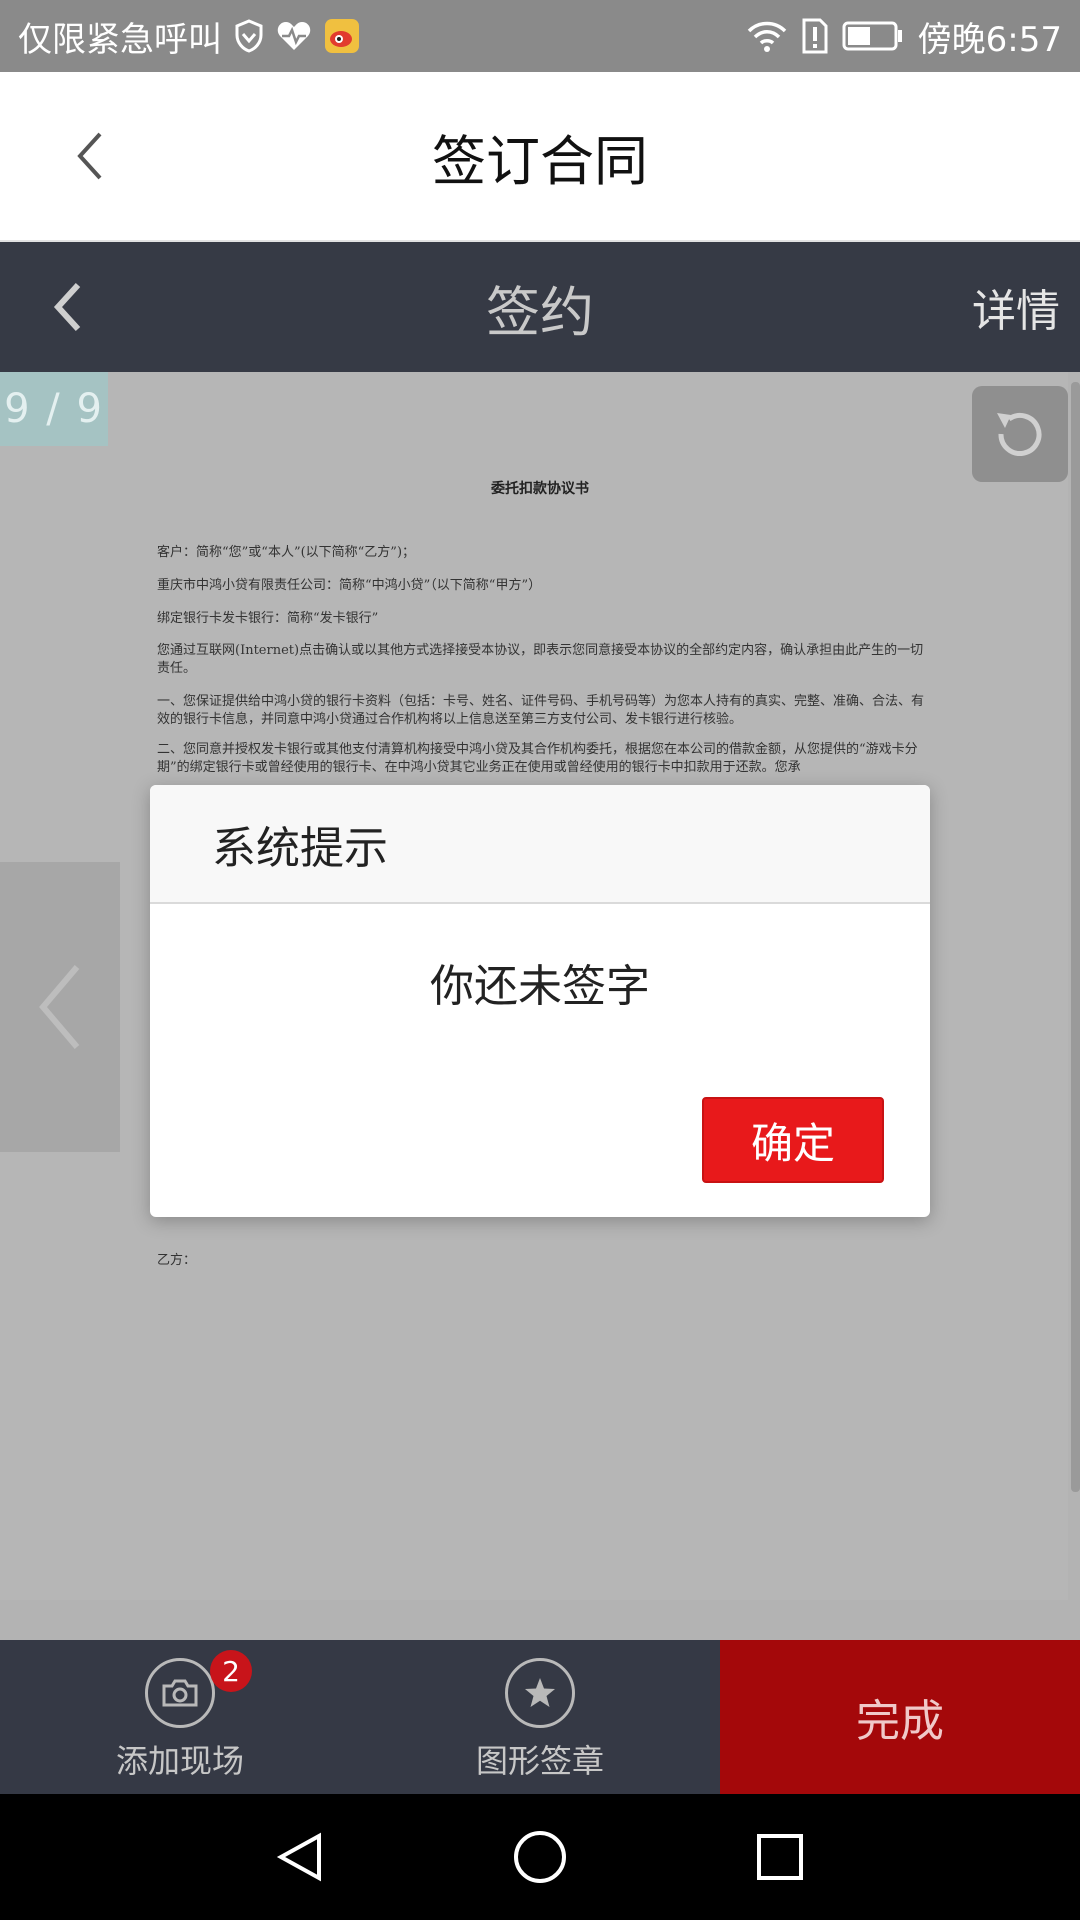 This screenshot has height=1920, width=1080. I want to click on page-title: 签订合同, so click(540, 161).